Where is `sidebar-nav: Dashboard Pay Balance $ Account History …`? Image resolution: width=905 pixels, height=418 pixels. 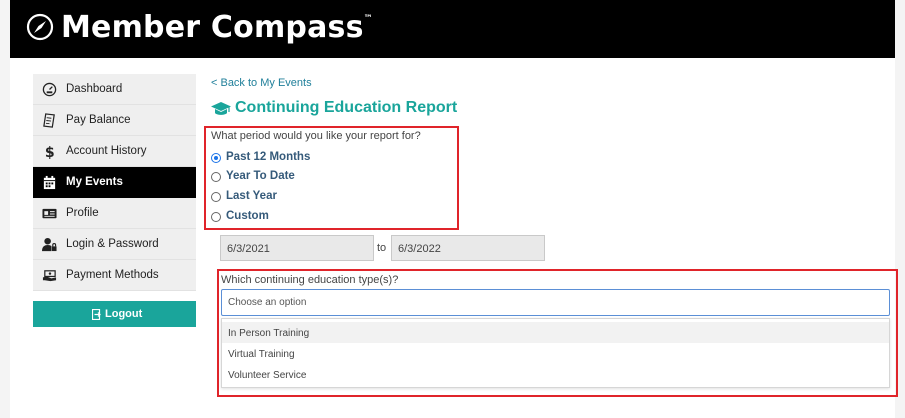
sidebar-nav: Dashboard Pay Balance $ Account History … is located at coordinates (114, 200).